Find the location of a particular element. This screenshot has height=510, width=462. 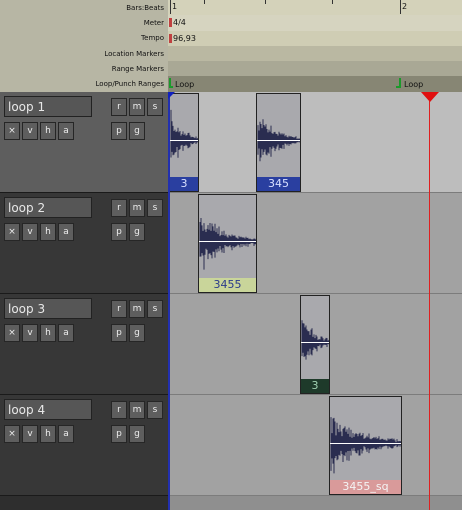

track-name-field: loop 3 is located at coordinates (48, 308).